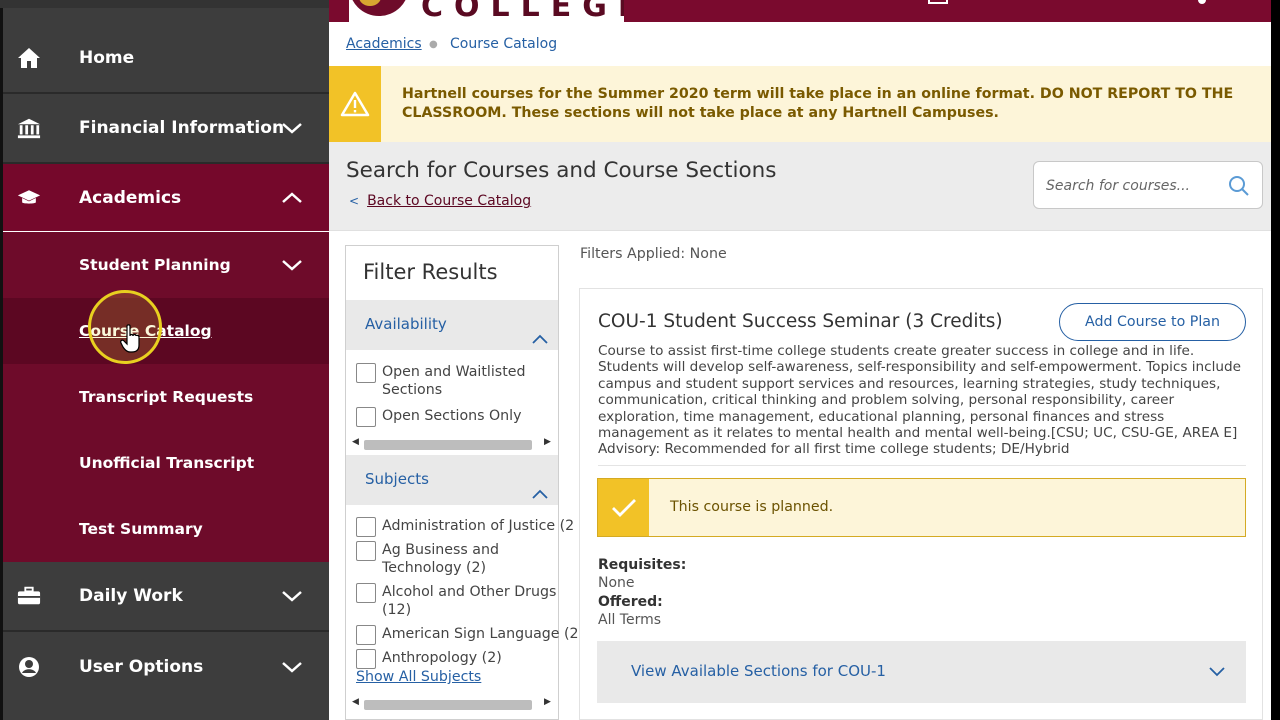 This screenshot has height=720, width=1280. What do you see at coordinates (182, 128) in the screenshot?
I see `sidebar-item-label: Financial Information` at bounding box center [182, 128].